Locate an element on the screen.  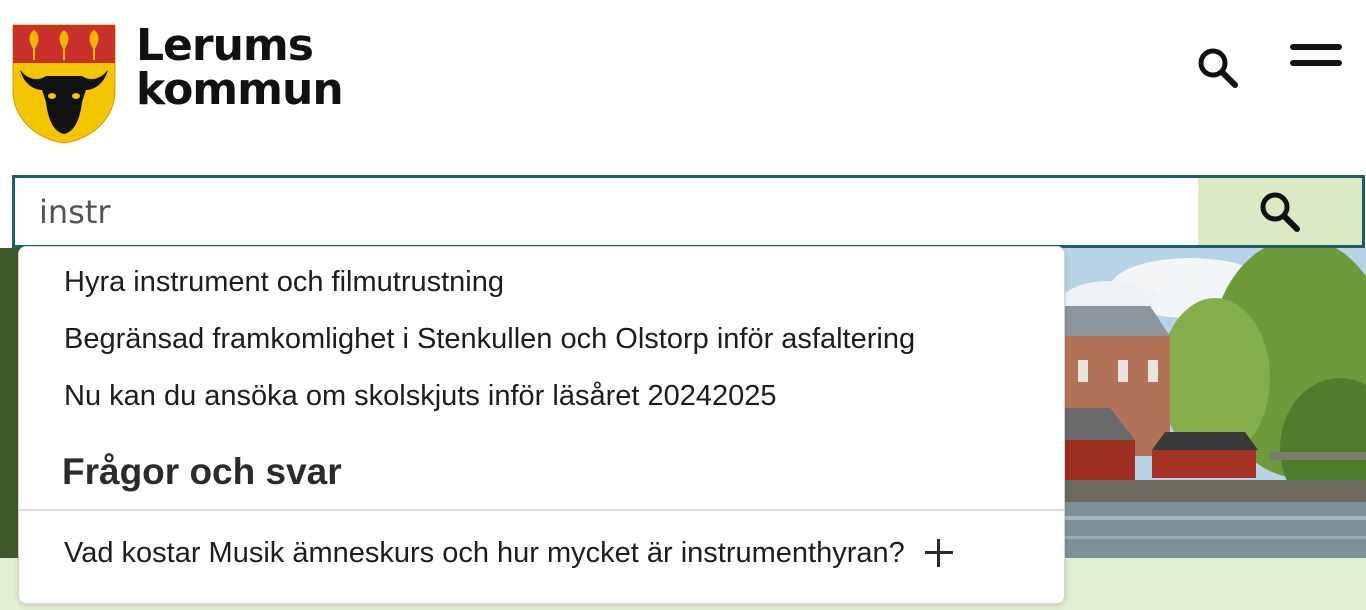
faq-heading: Frågor och svar is located at coordinates (202, 471).